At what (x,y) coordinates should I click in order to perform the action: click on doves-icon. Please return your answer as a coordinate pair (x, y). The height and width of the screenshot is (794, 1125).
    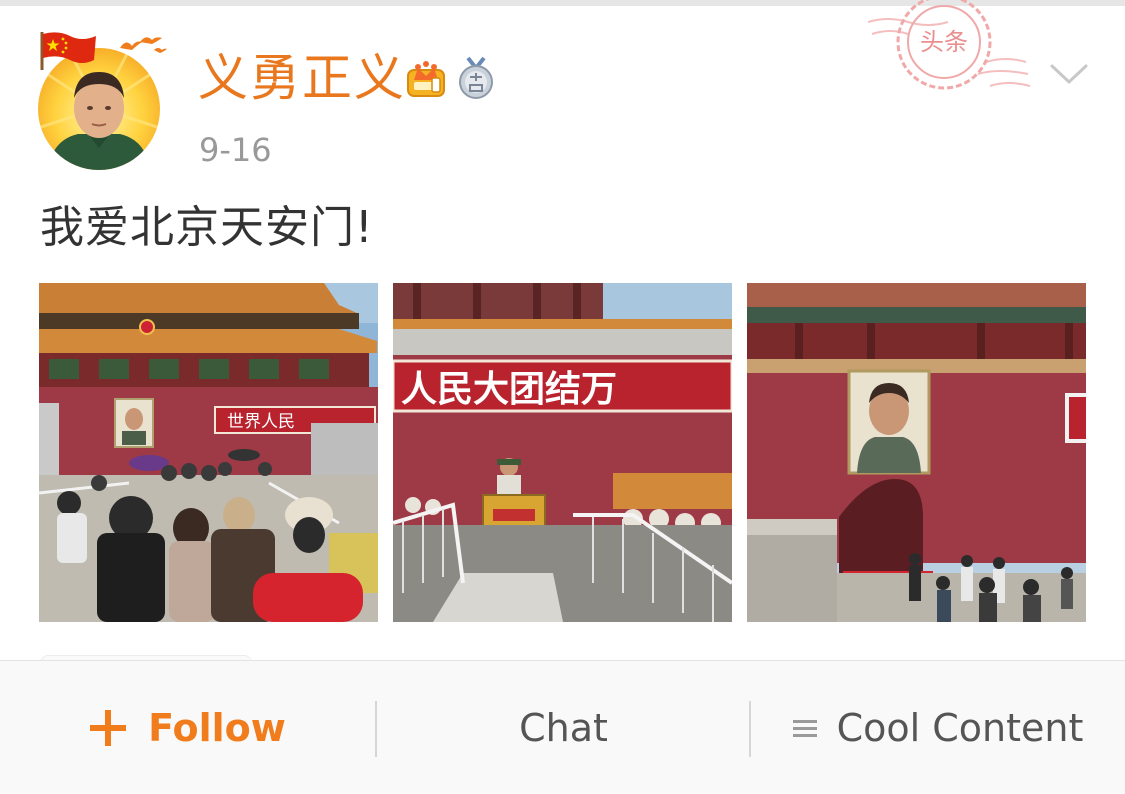
    Looking at the image, I should click on (143, 45).